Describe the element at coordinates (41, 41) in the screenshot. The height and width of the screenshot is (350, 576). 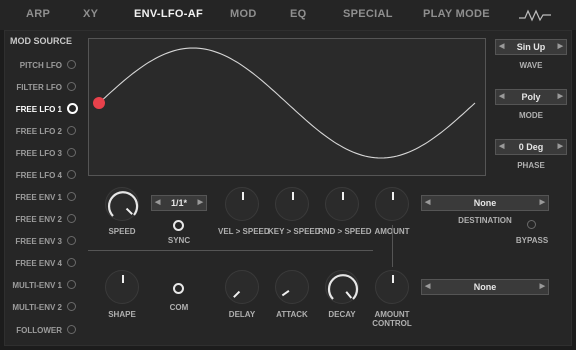
I see `mod-source-title: MOD SOURCE` at that location.